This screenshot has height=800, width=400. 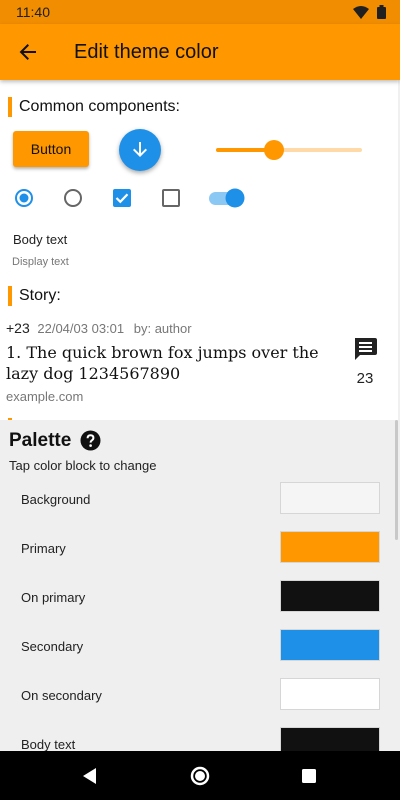 I want to click on battery-icon, so click(x=381, y=12).